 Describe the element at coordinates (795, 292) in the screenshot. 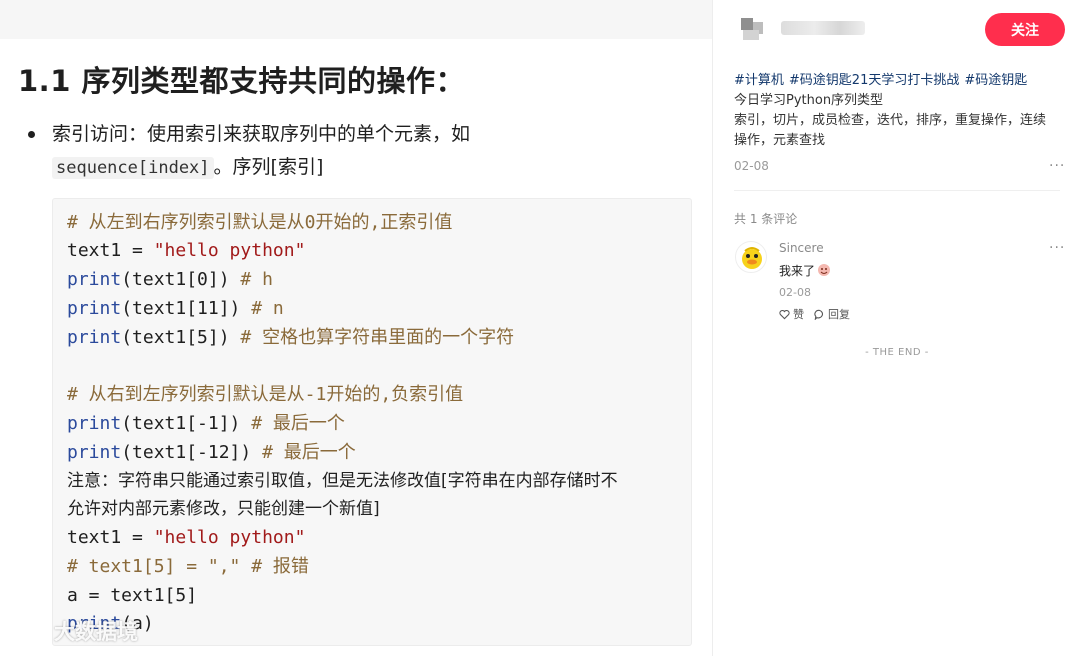

I see `comment-date: 02-08` at that location.